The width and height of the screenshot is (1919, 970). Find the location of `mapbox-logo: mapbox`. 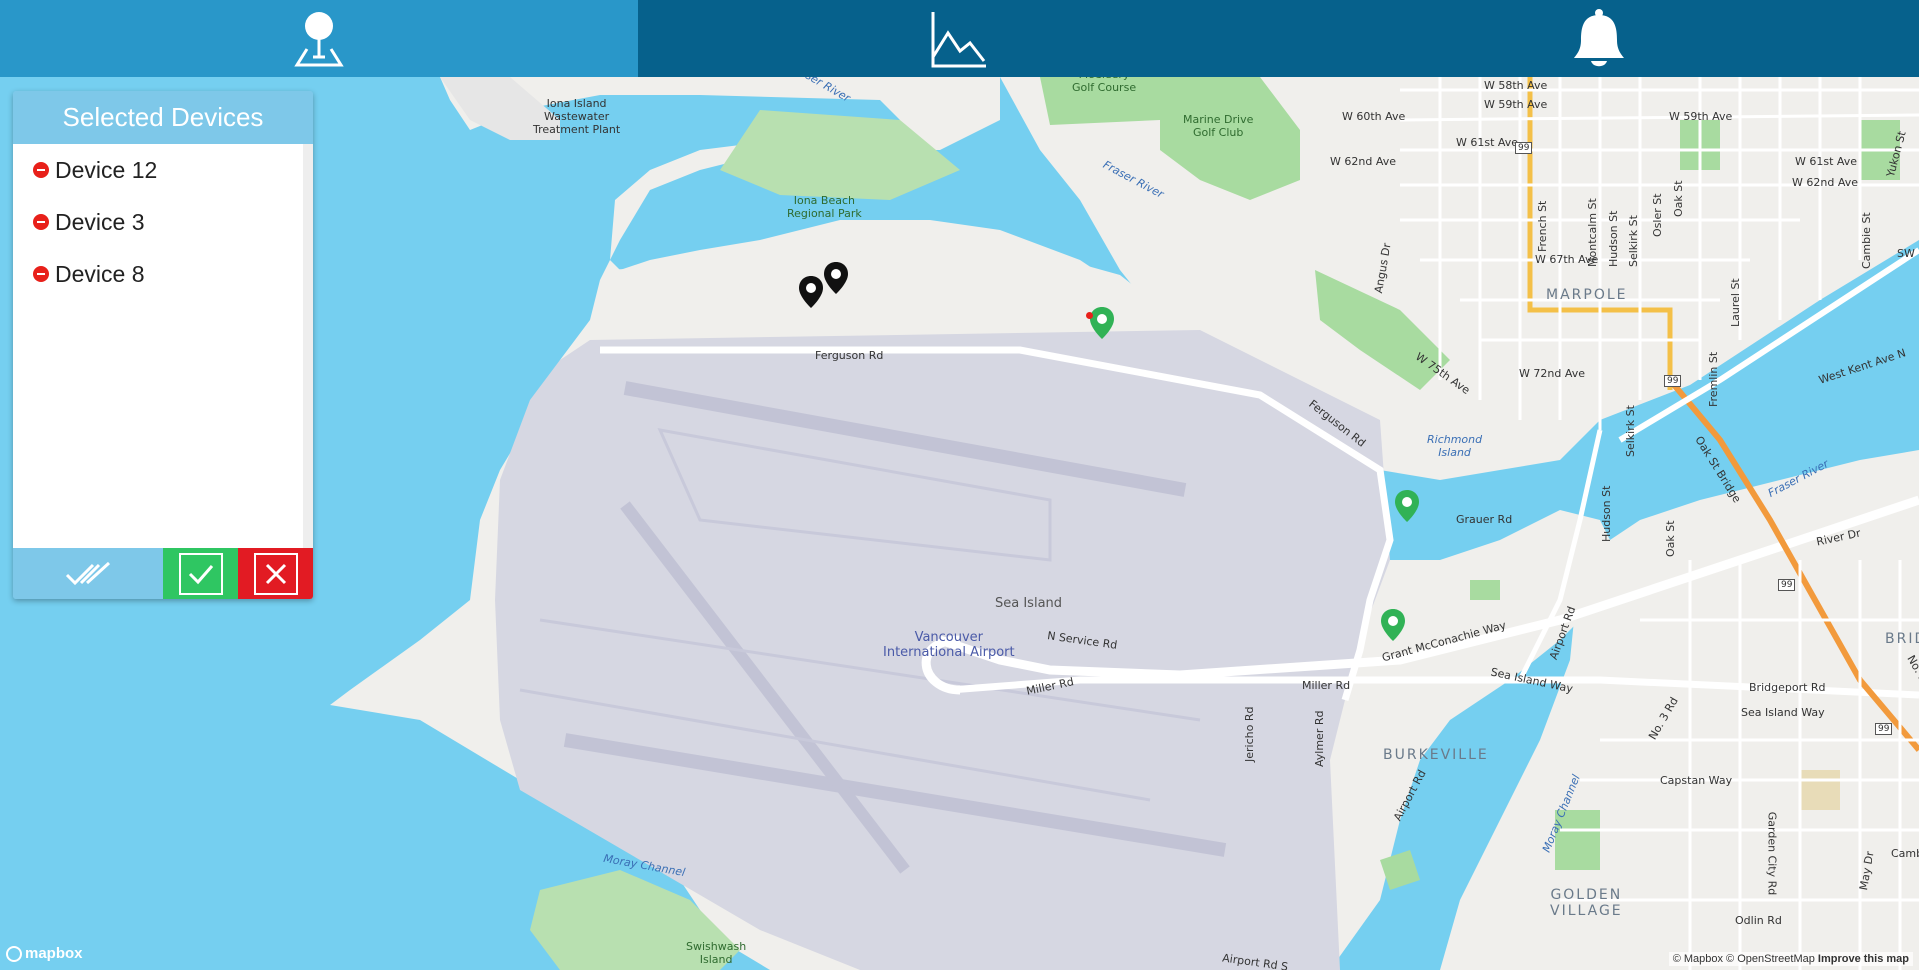

mapbox-logo: mapbox is located at coordinates (44, 953).